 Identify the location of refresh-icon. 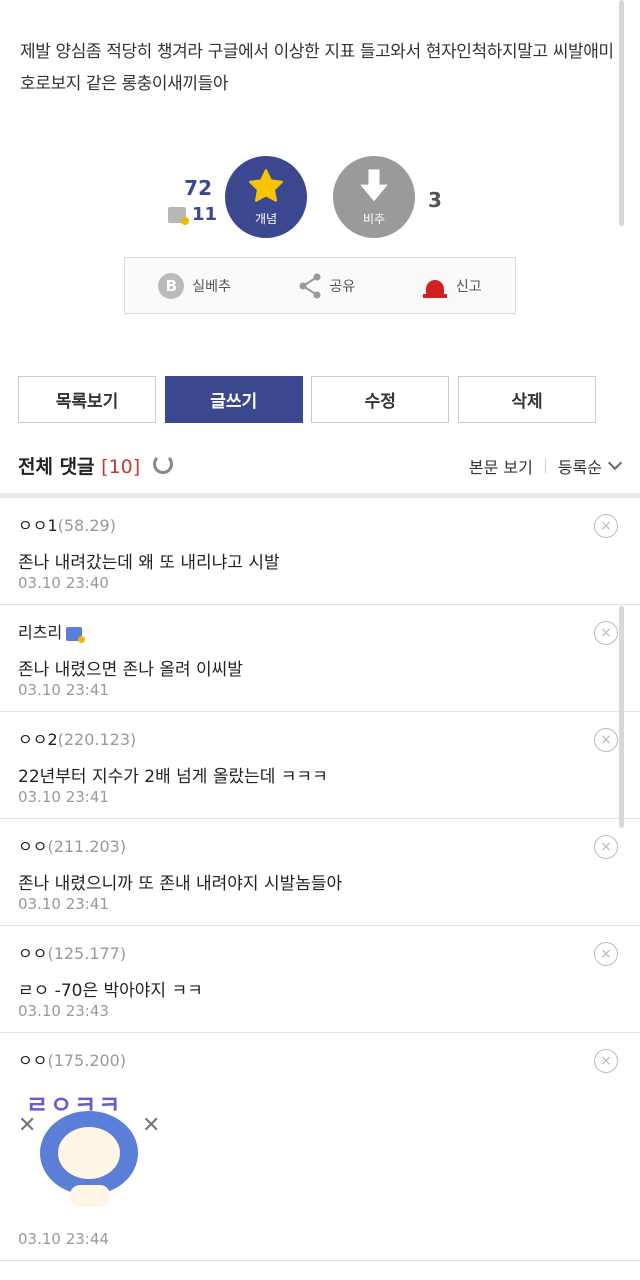
(163, 464).